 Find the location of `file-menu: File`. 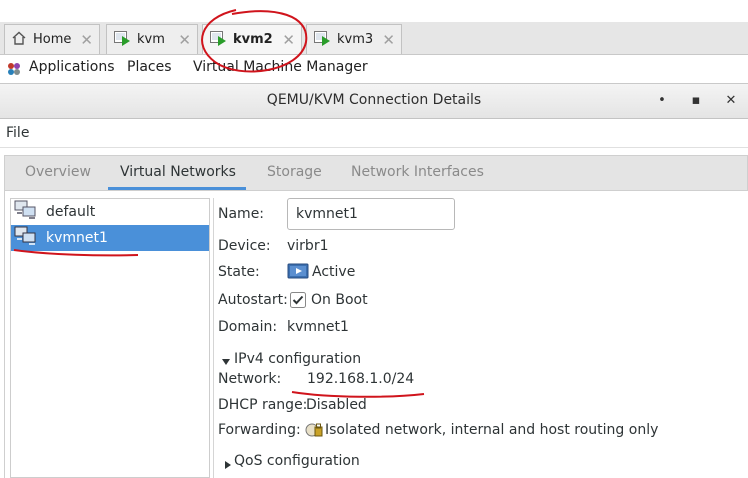

file-menu: File is located at coordinates (17, 133).